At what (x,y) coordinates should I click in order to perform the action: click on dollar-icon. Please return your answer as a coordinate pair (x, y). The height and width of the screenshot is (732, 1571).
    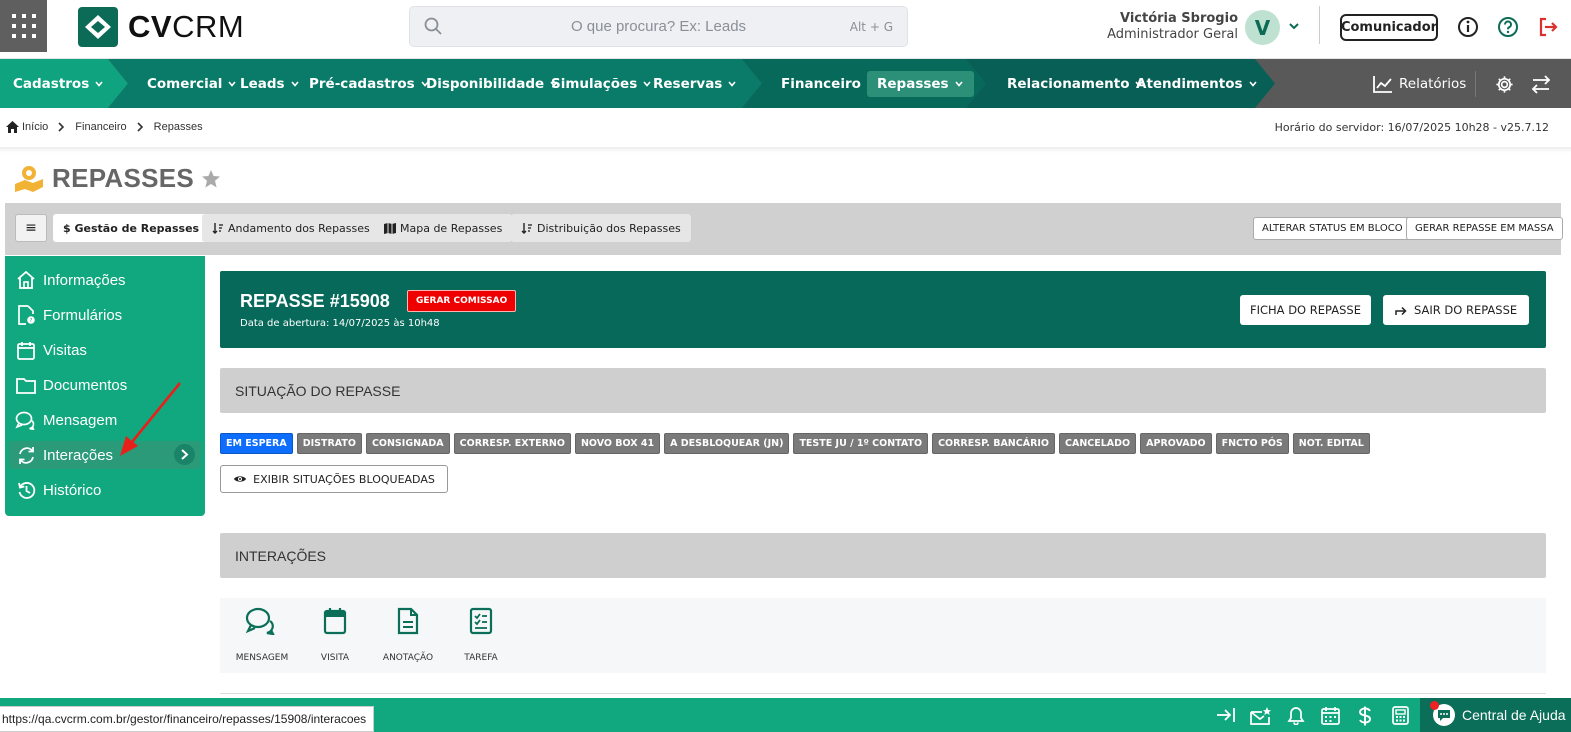
    Looking at the image, I should click on (1365, 716).